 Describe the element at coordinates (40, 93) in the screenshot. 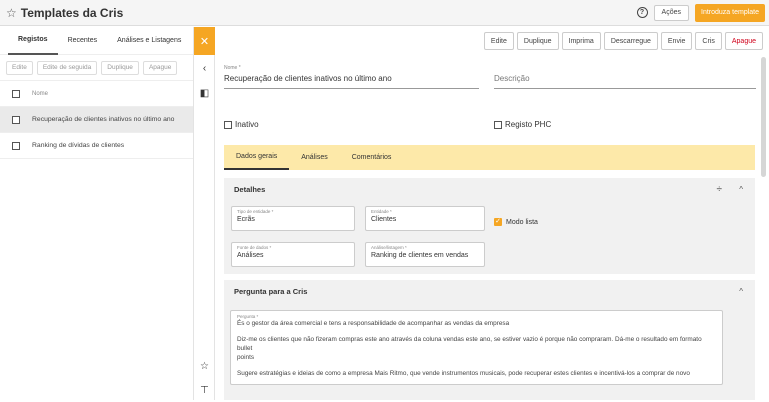

I see `column-header-name: Nome` at that location.